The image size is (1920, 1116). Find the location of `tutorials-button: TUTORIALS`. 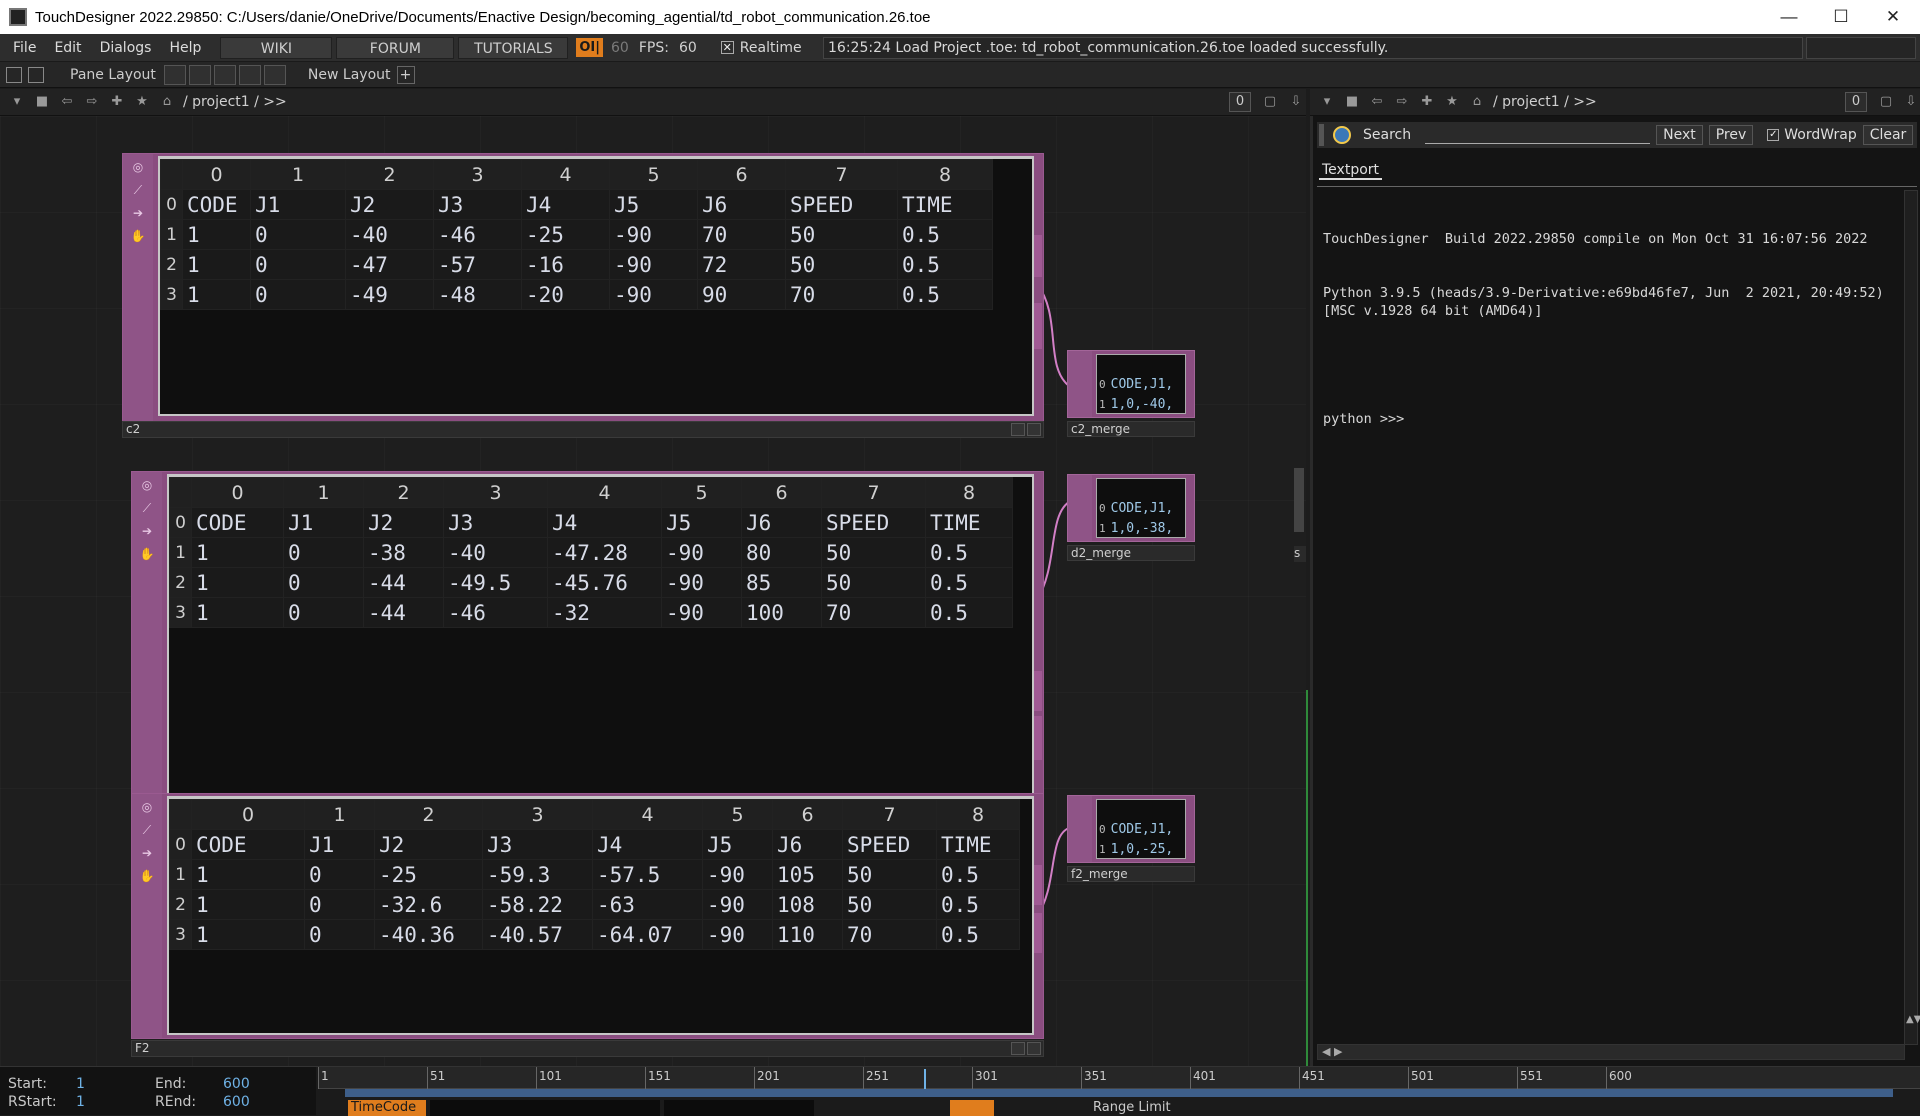

tutorials-button: TUTORIALS is located at coordinates (513, 47).